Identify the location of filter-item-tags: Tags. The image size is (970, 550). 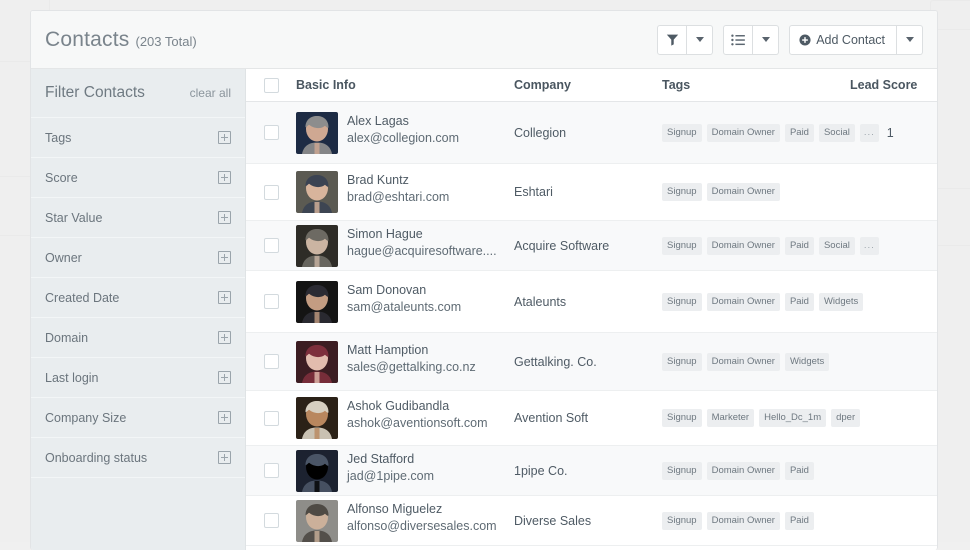
(138, 138).